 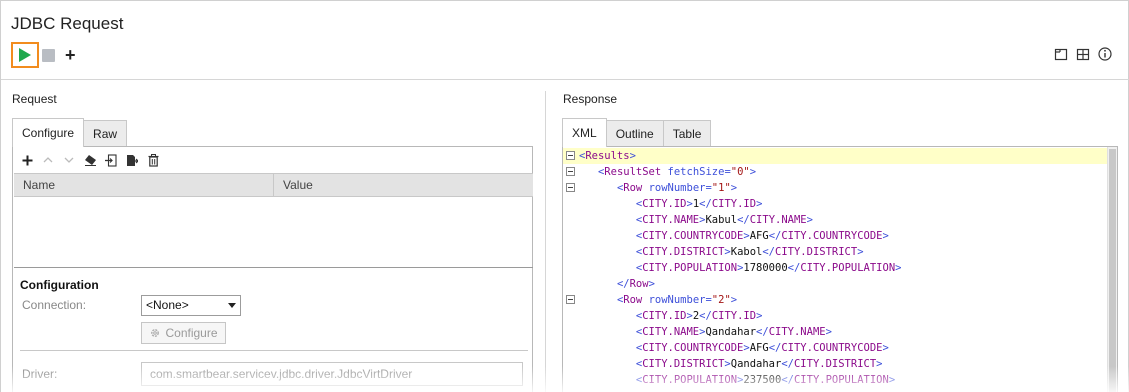 I want to click on response-tabs: XML Outline Table, so click(x=637, y=132).